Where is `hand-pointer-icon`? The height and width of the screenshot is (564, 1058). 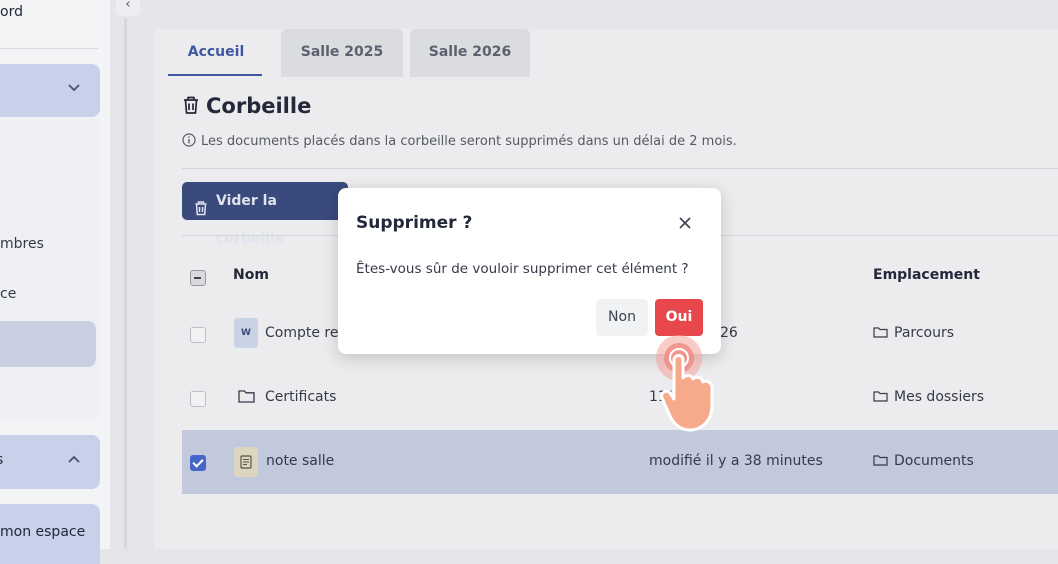 hand-pointer-icon is located at coordinates (692, 384).